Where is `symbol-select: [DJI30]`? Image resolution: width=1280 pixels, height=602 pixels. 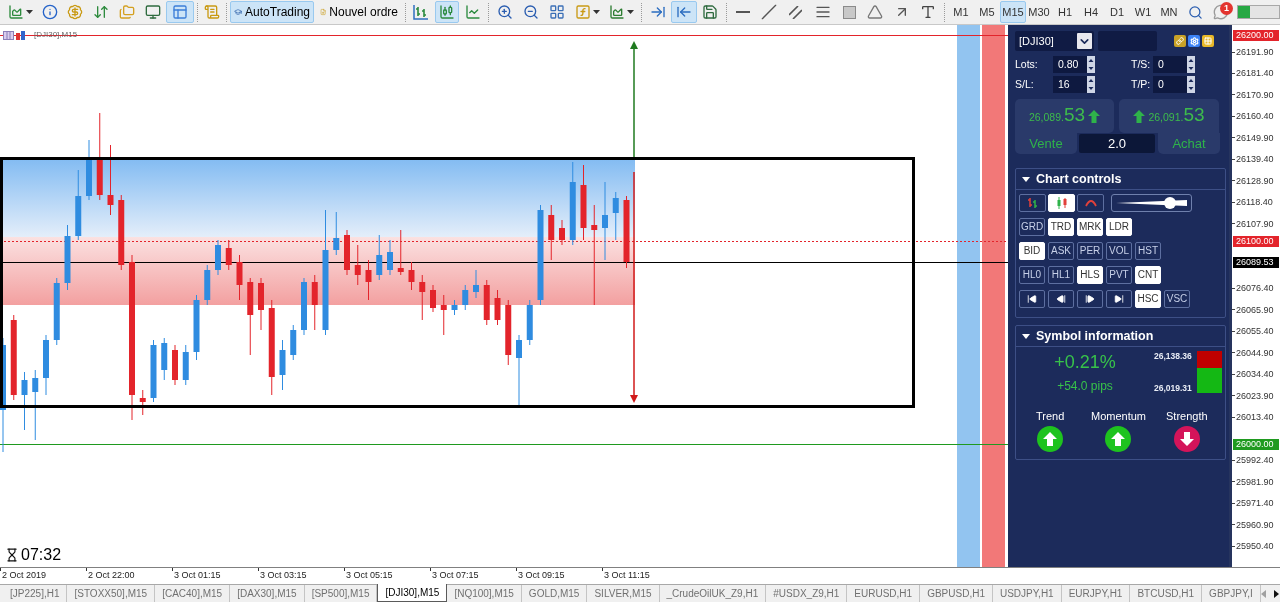
symbol-select: [DJI30] is located at coordinates (1054, 41).